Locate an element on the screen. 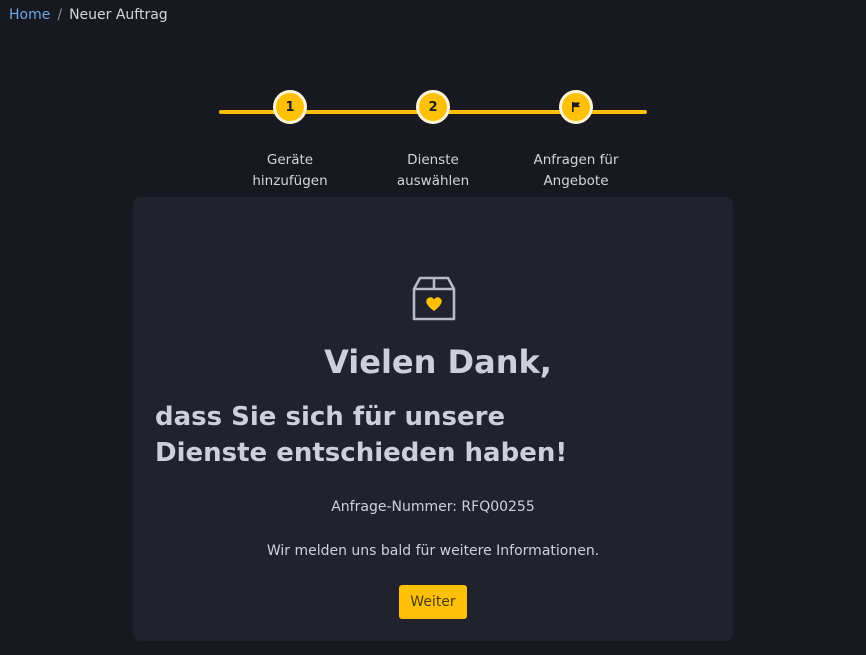 This screenshot has width=866, height=655. breadcrumb-home-link: Home is located at coordinates (29, 15).